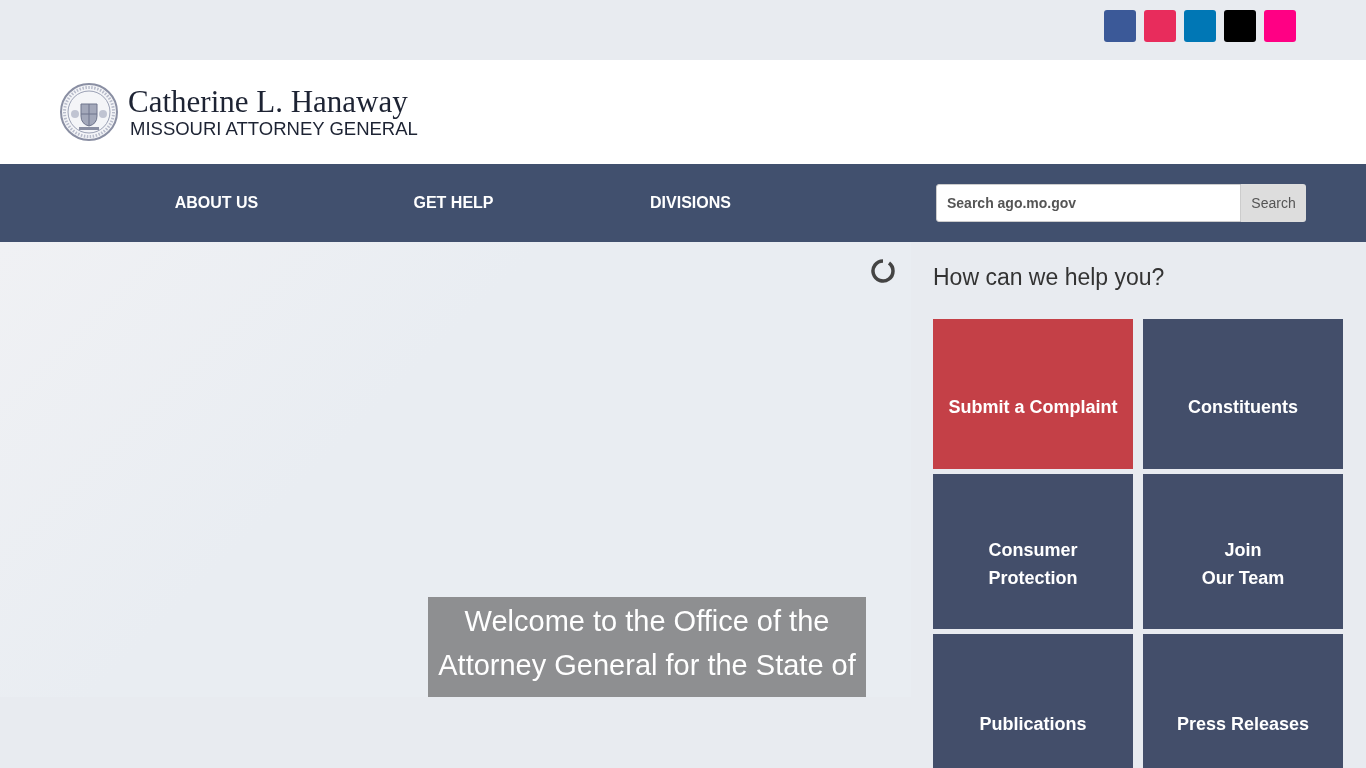 This screenshot has height=768, width=1366. What do you see at coordinates (1243, 551) in the screenshot?
I see `help-tile: Join Our Team` at bounding box center [1243, 551].